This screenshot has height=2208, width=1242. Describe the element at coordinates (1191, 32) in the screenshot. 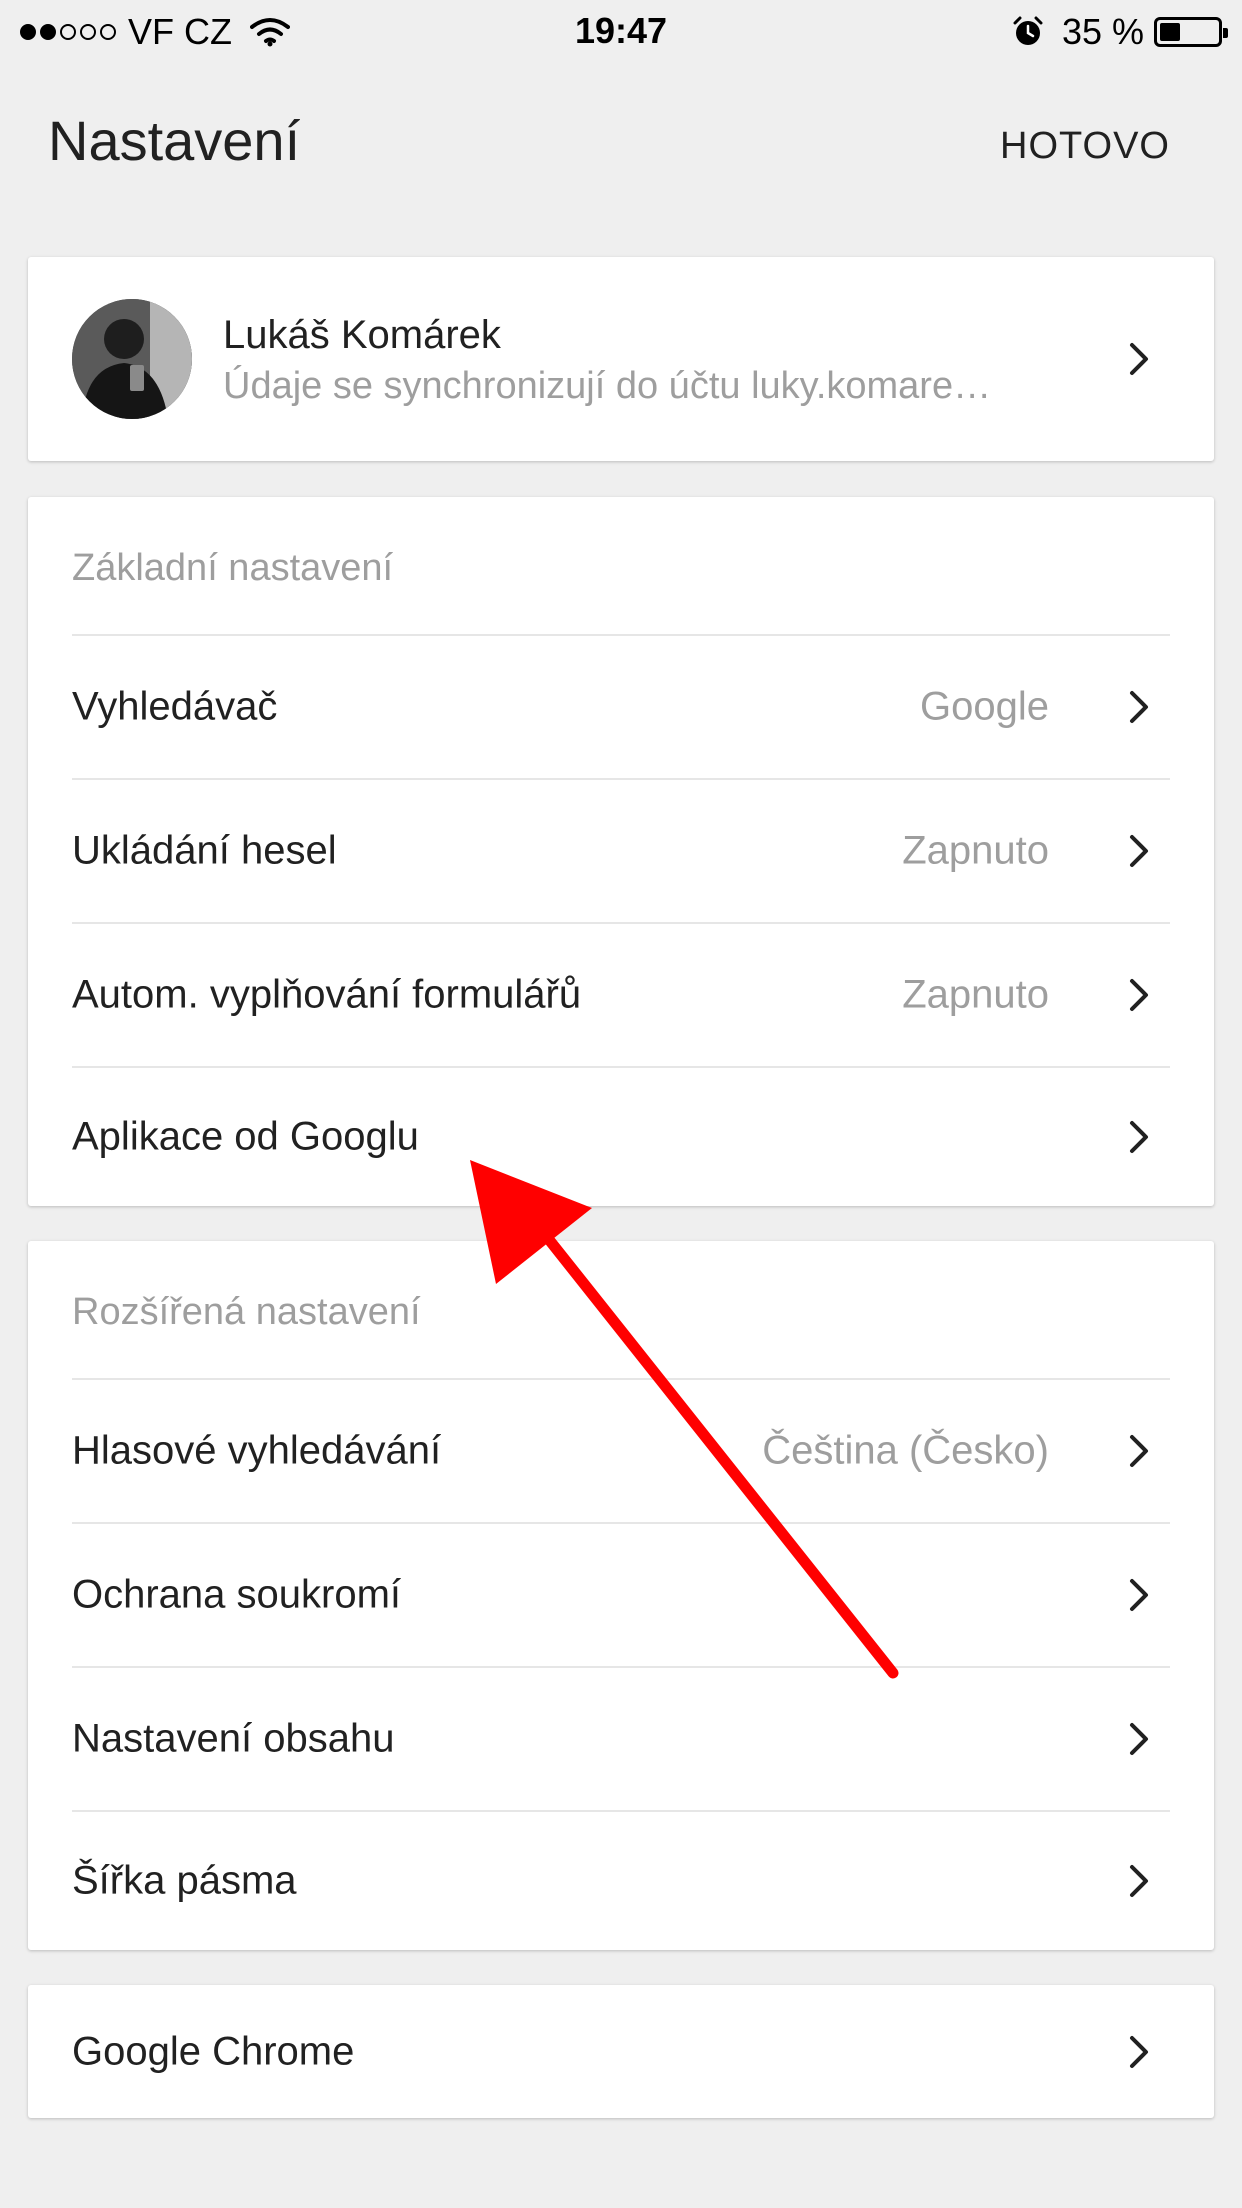

I see `battery-icon` at that location.